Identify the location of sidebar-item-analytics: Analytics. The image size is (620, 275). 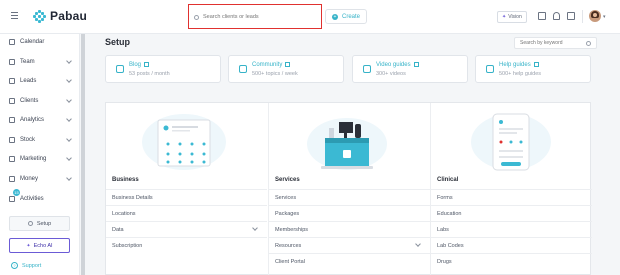
(40, 120).